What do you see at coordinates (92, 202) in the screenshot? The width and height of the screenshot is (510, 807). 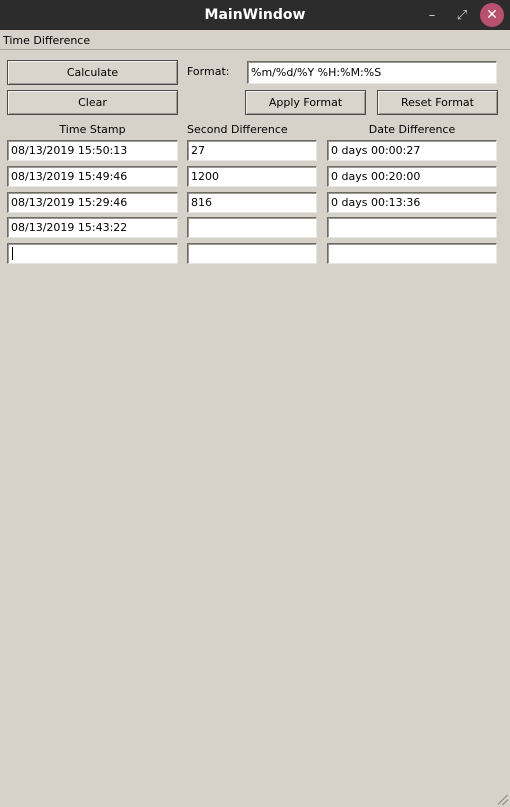 I see `timestamp-field: 08/13/2019 15:29:46` at bounding box center [92, 202].